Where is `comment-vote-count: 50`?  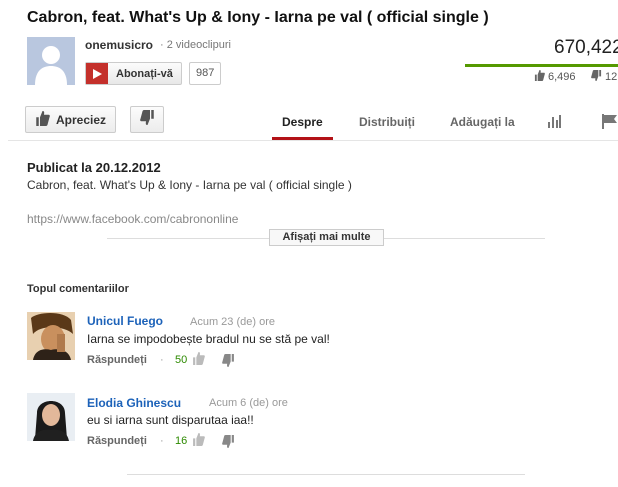 comment-vote-count: 50 is located at coordinates (181, 360).